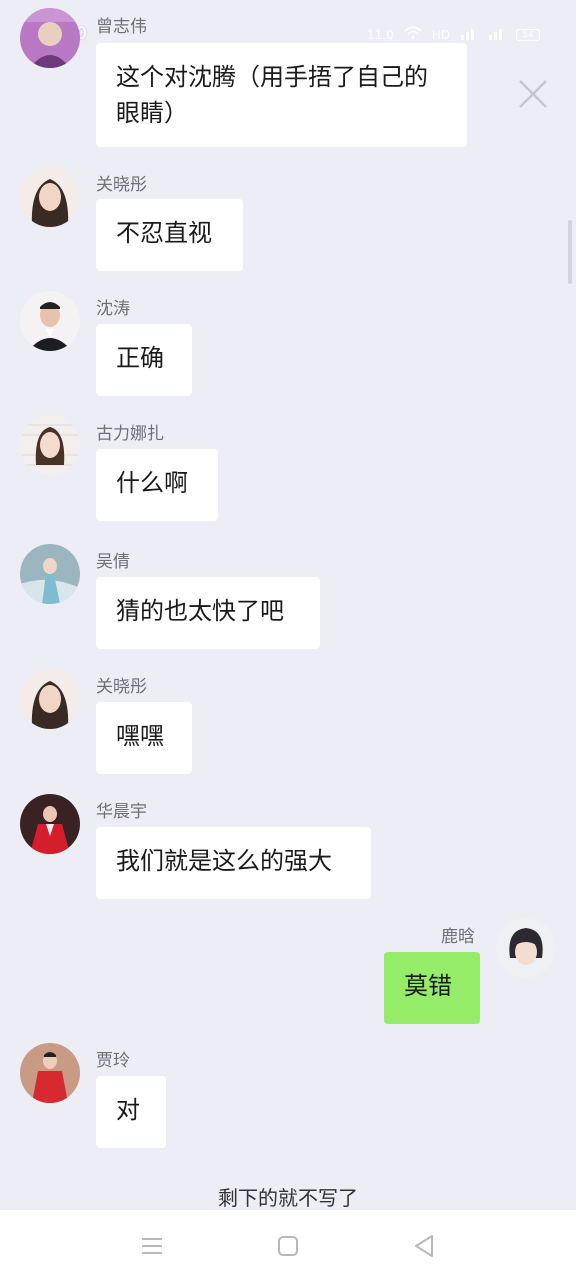  What do you see at coordinates (157, 485) in the screenshot?
I see `message-bubble: 什么啊` at bounding box center [157, 485].